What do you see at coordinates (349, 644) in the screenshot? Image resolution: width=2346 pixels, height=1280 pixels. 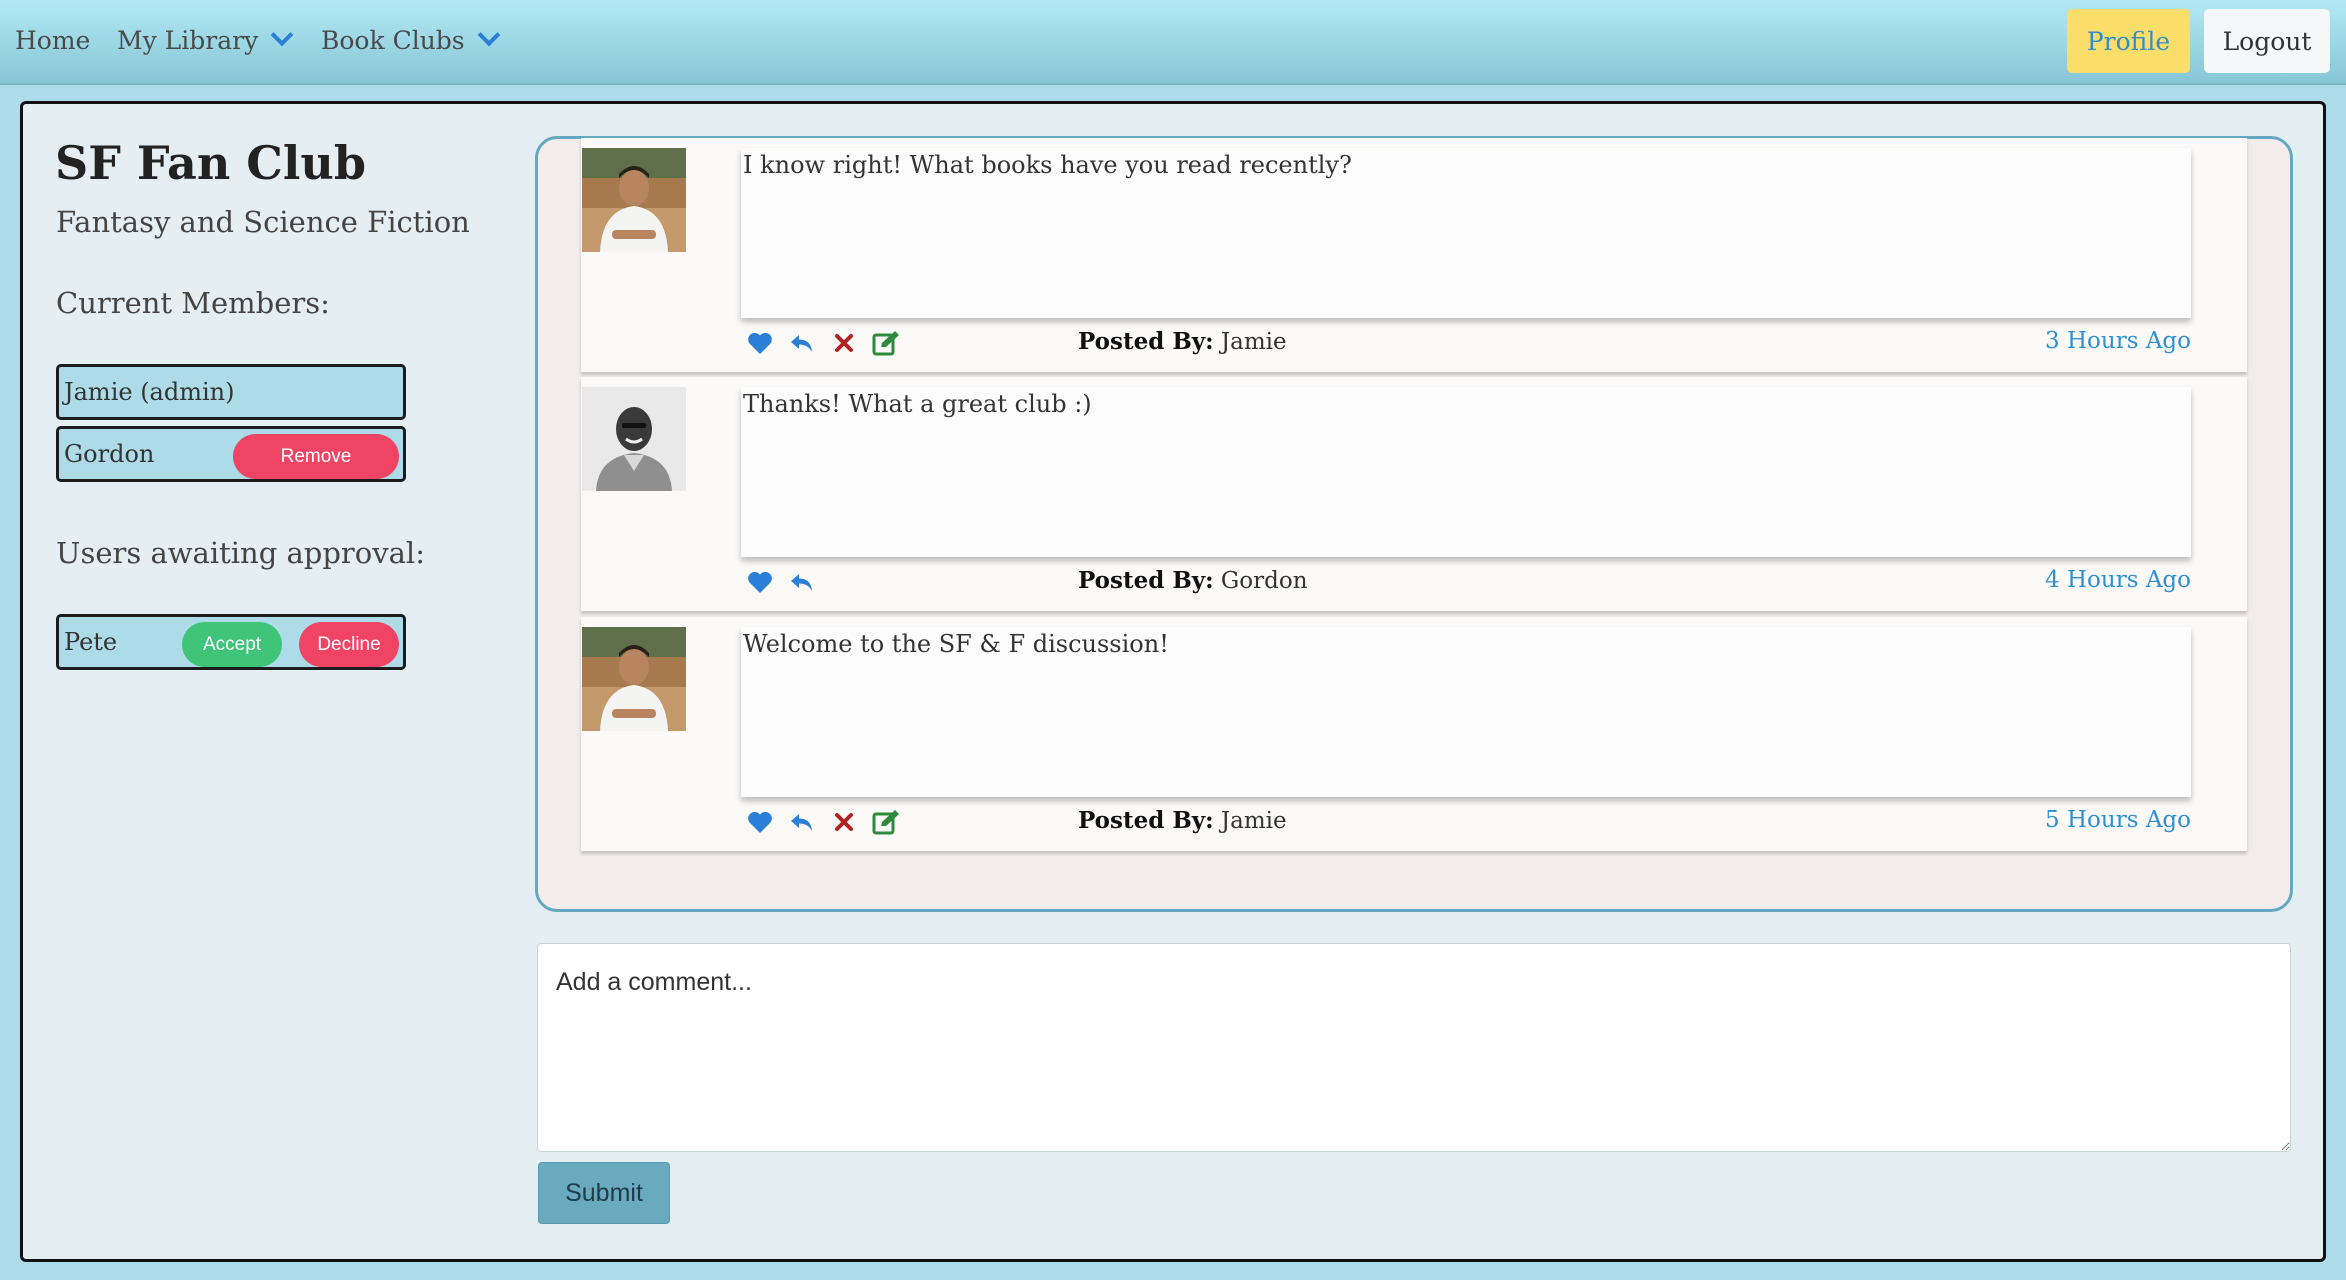 I see `decline-button: Decline` at bounding box center [349, 644].